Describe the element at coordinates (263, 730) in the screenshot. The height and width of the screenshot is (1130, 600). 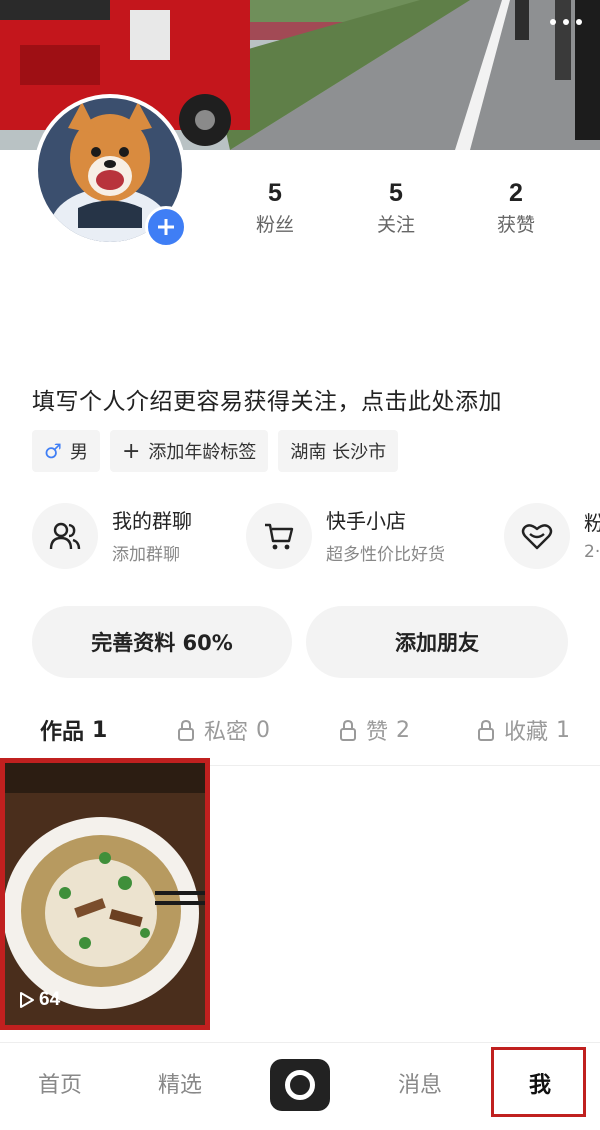
I see `tab-count: 0` at that location.